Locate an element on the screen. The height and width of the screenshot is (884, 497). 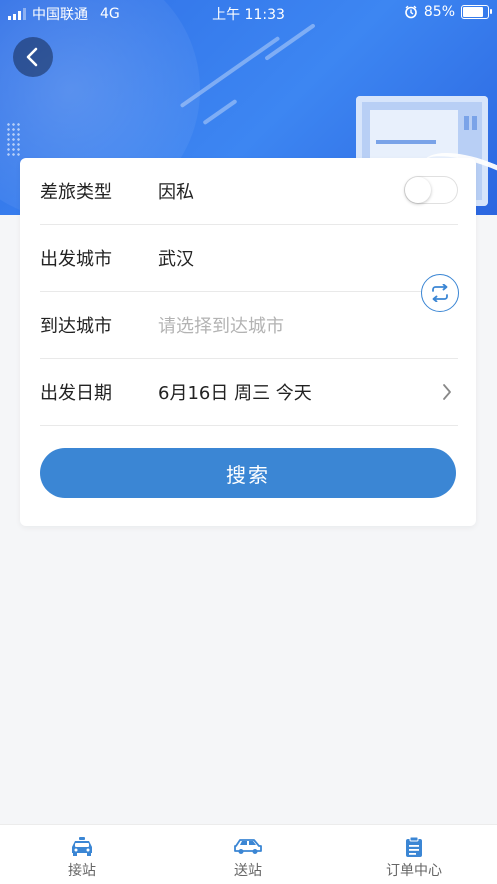
back-button is located at coordinates (33, 57).